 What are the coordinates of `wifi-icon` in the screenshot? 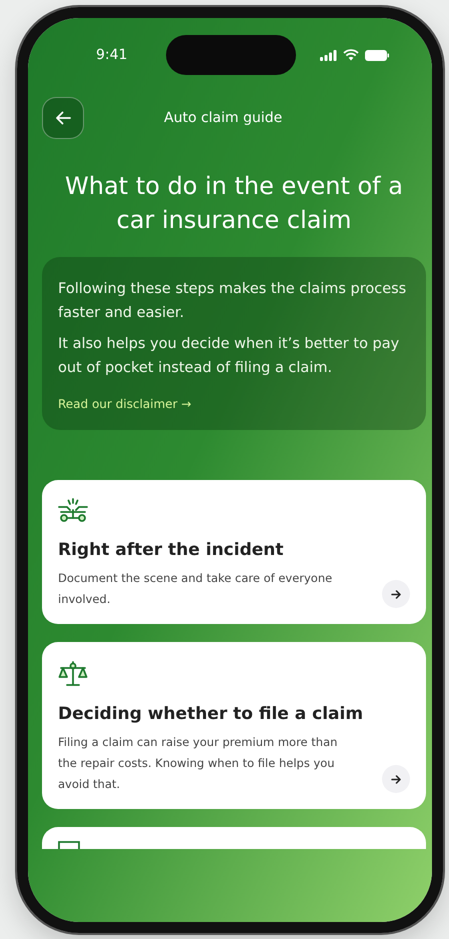 It's located at (351, 55).